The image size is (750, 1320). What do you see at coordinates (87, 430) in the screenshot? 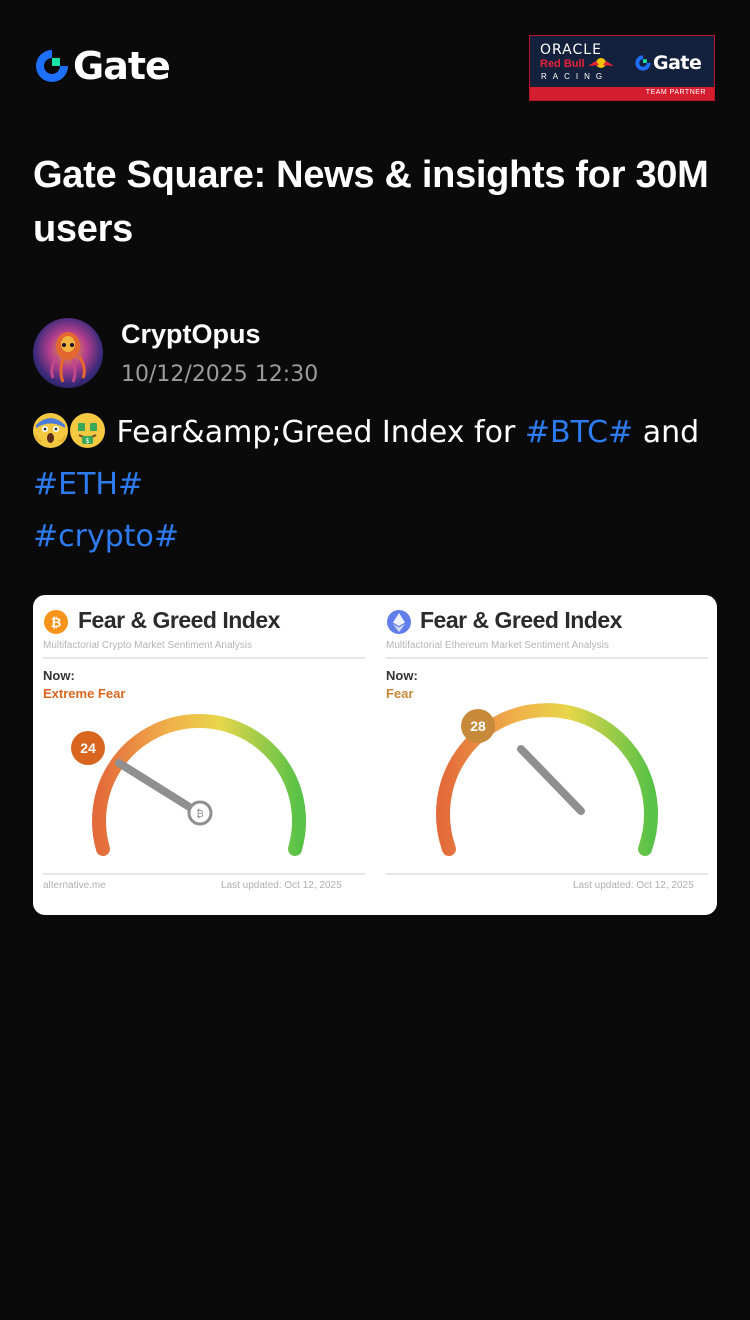
I see `money-mouth-face-emoji-icon: $` at bounding box center [87, 430].